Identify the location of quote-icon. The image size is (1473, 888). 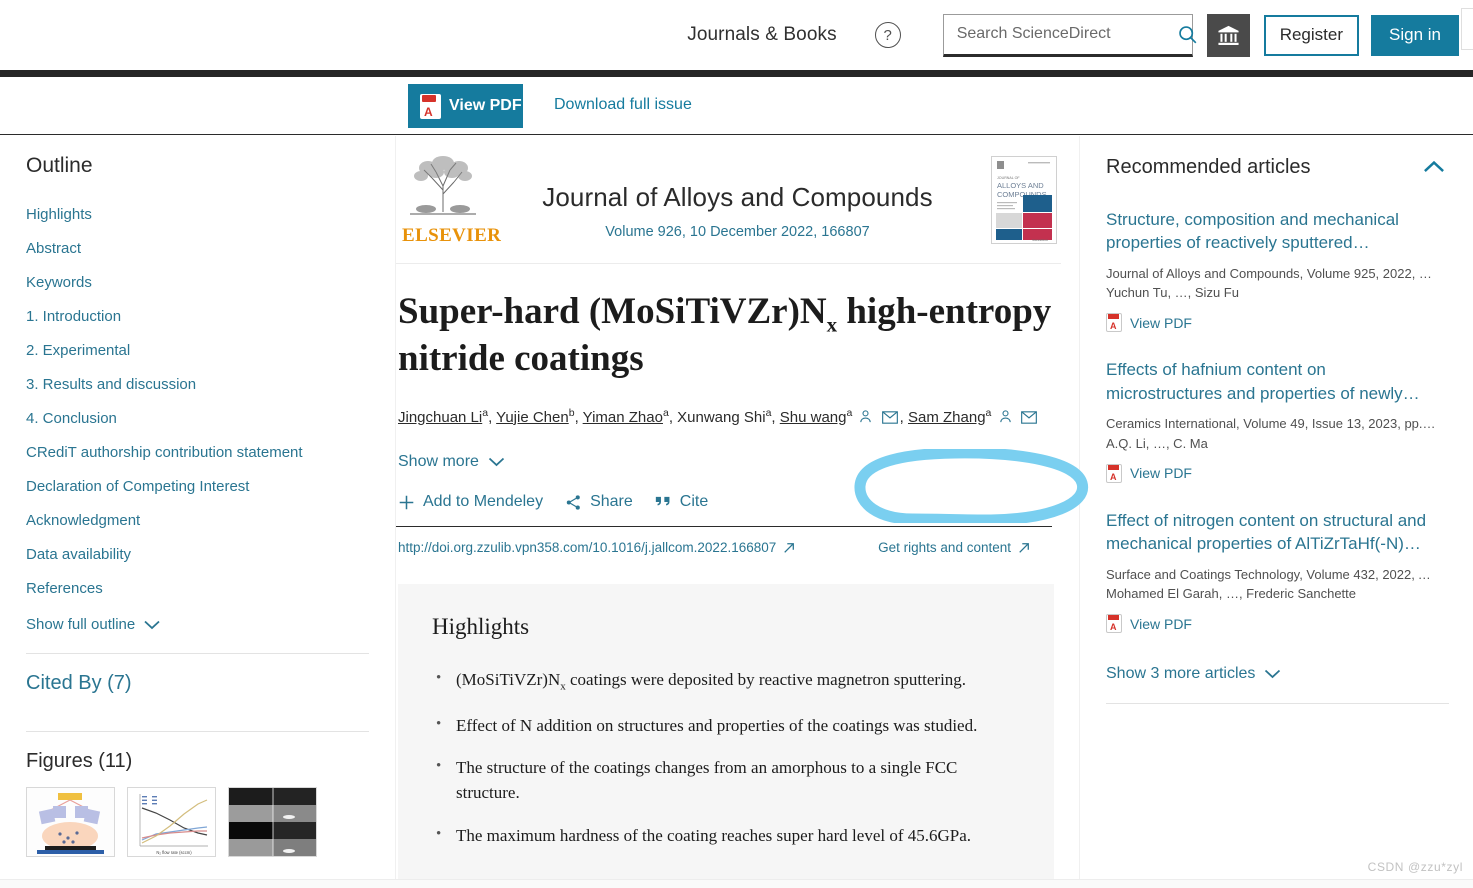
(662, 501).